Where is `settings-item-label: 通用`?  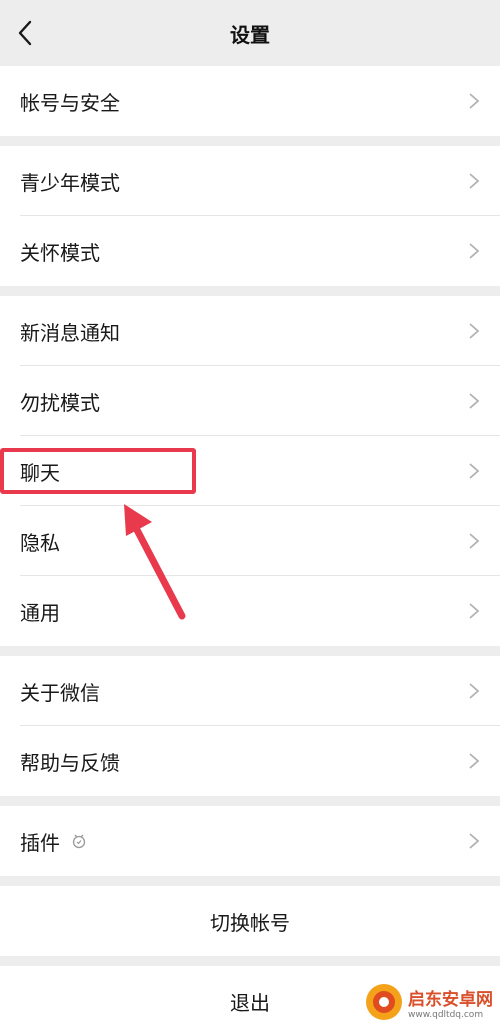
settings-item-label: 通用 is located at coordinates (40, 612).